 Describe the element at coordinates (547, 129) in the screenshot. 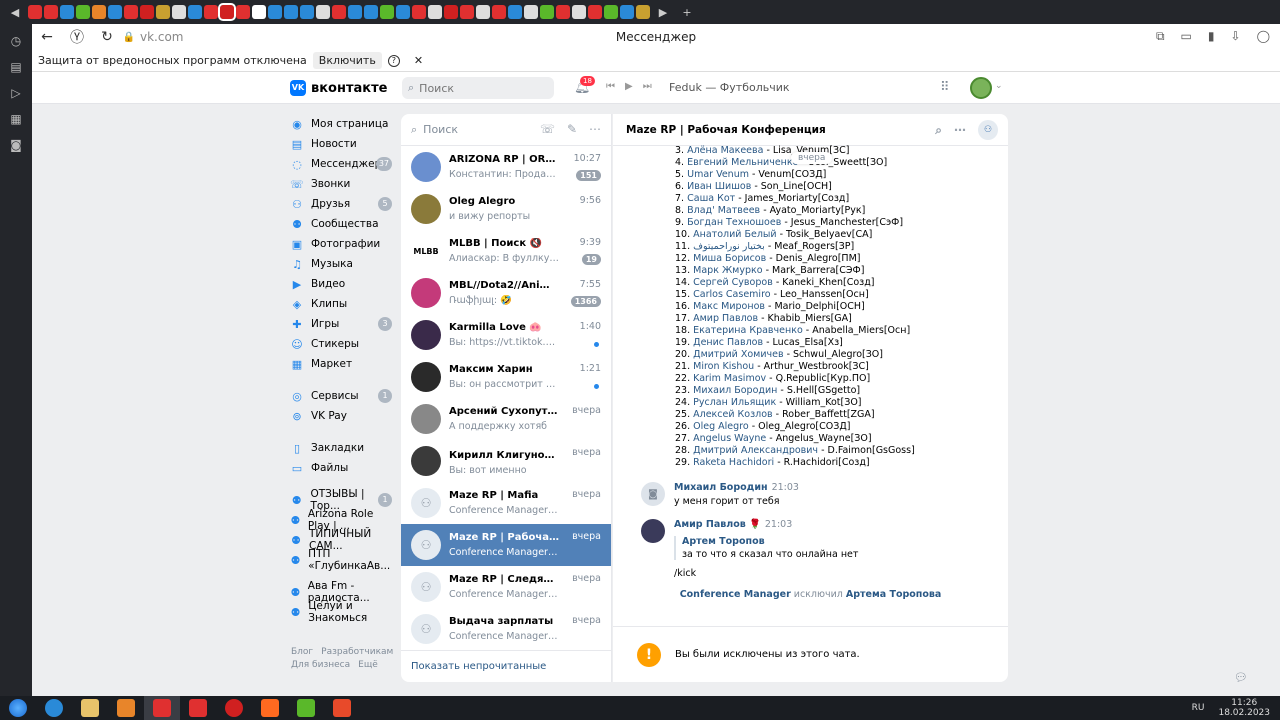

I see `new-call-icon: ☏` at that location.